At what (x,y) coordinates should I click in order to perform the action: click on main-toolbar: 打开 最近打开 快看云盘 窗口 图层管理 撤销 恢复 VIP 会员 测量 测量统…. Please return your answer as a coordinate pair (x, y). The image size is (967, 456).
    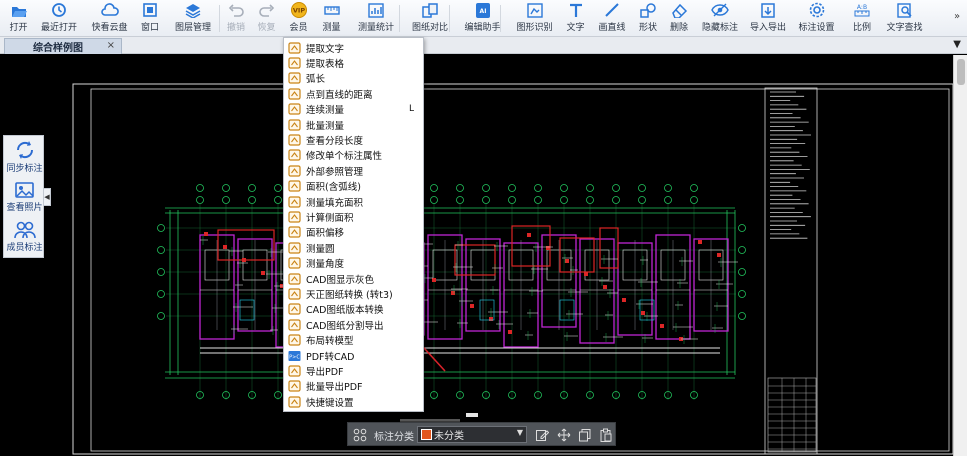
    Looking at the image, I should click on (483, 18).